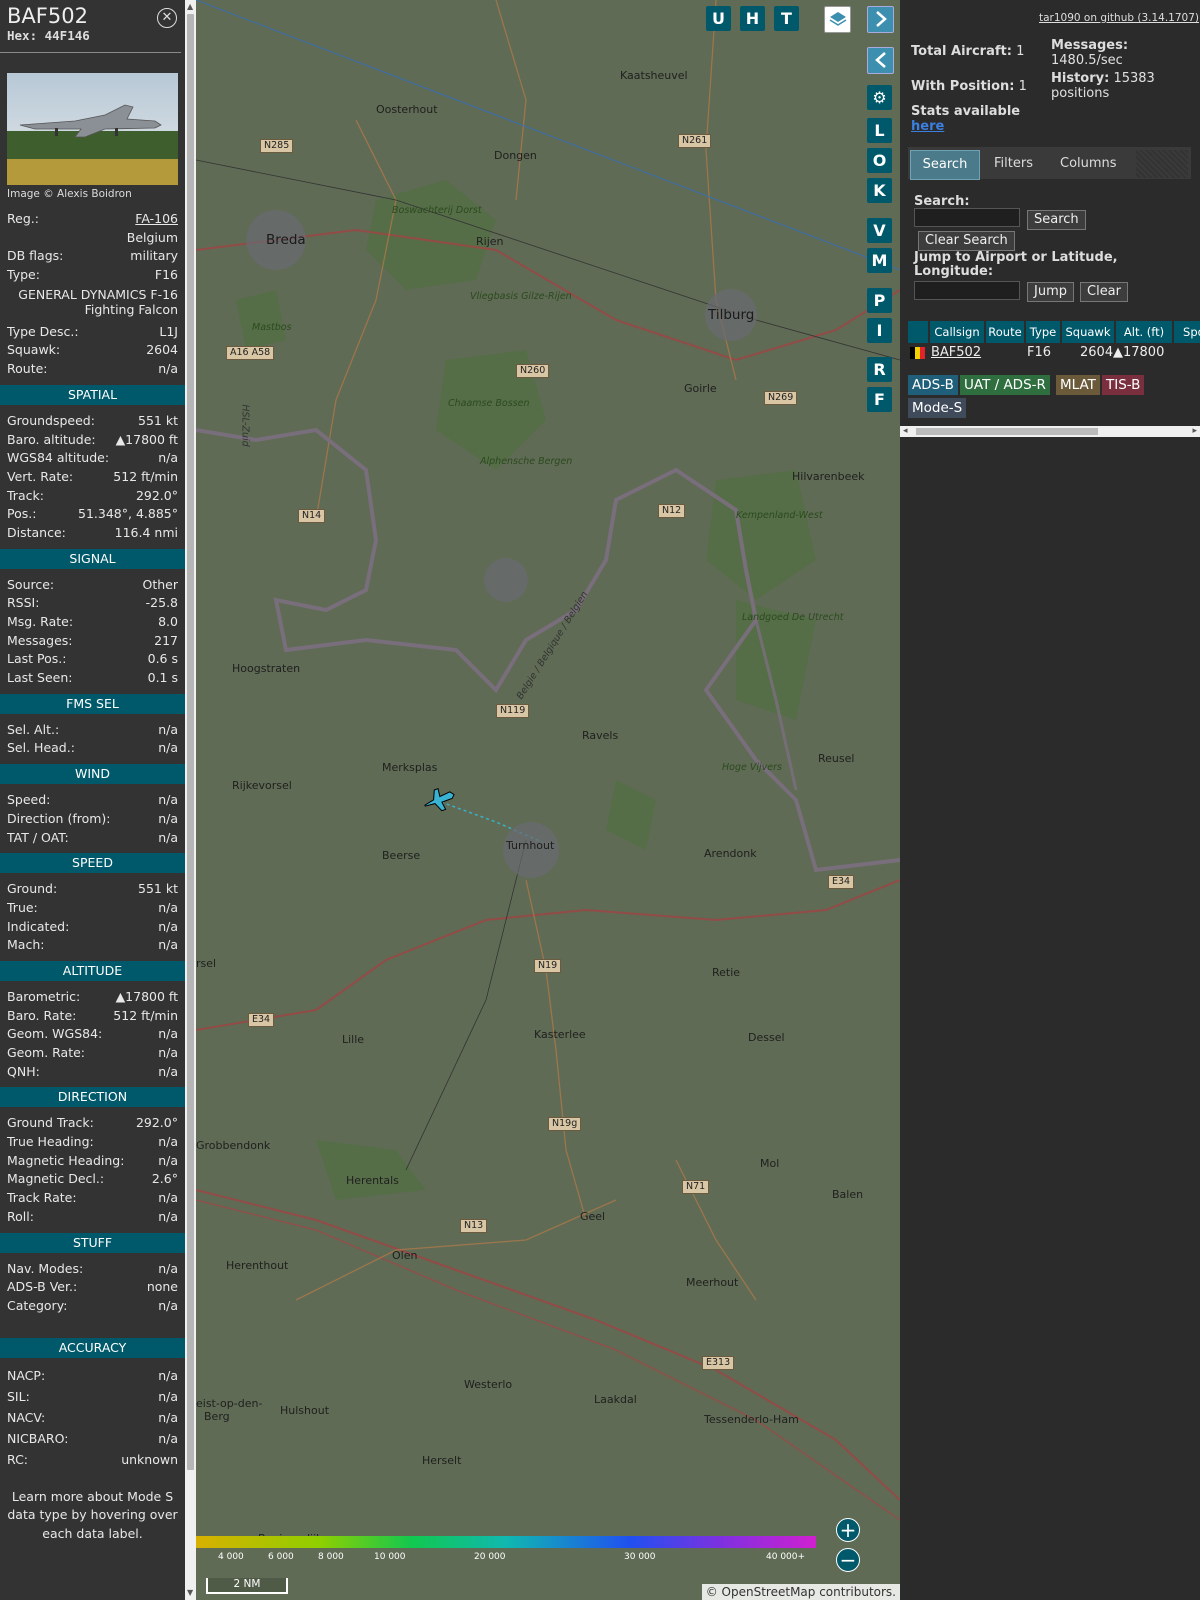  I want to click on toggle-h-button: H, so click(752, 18).